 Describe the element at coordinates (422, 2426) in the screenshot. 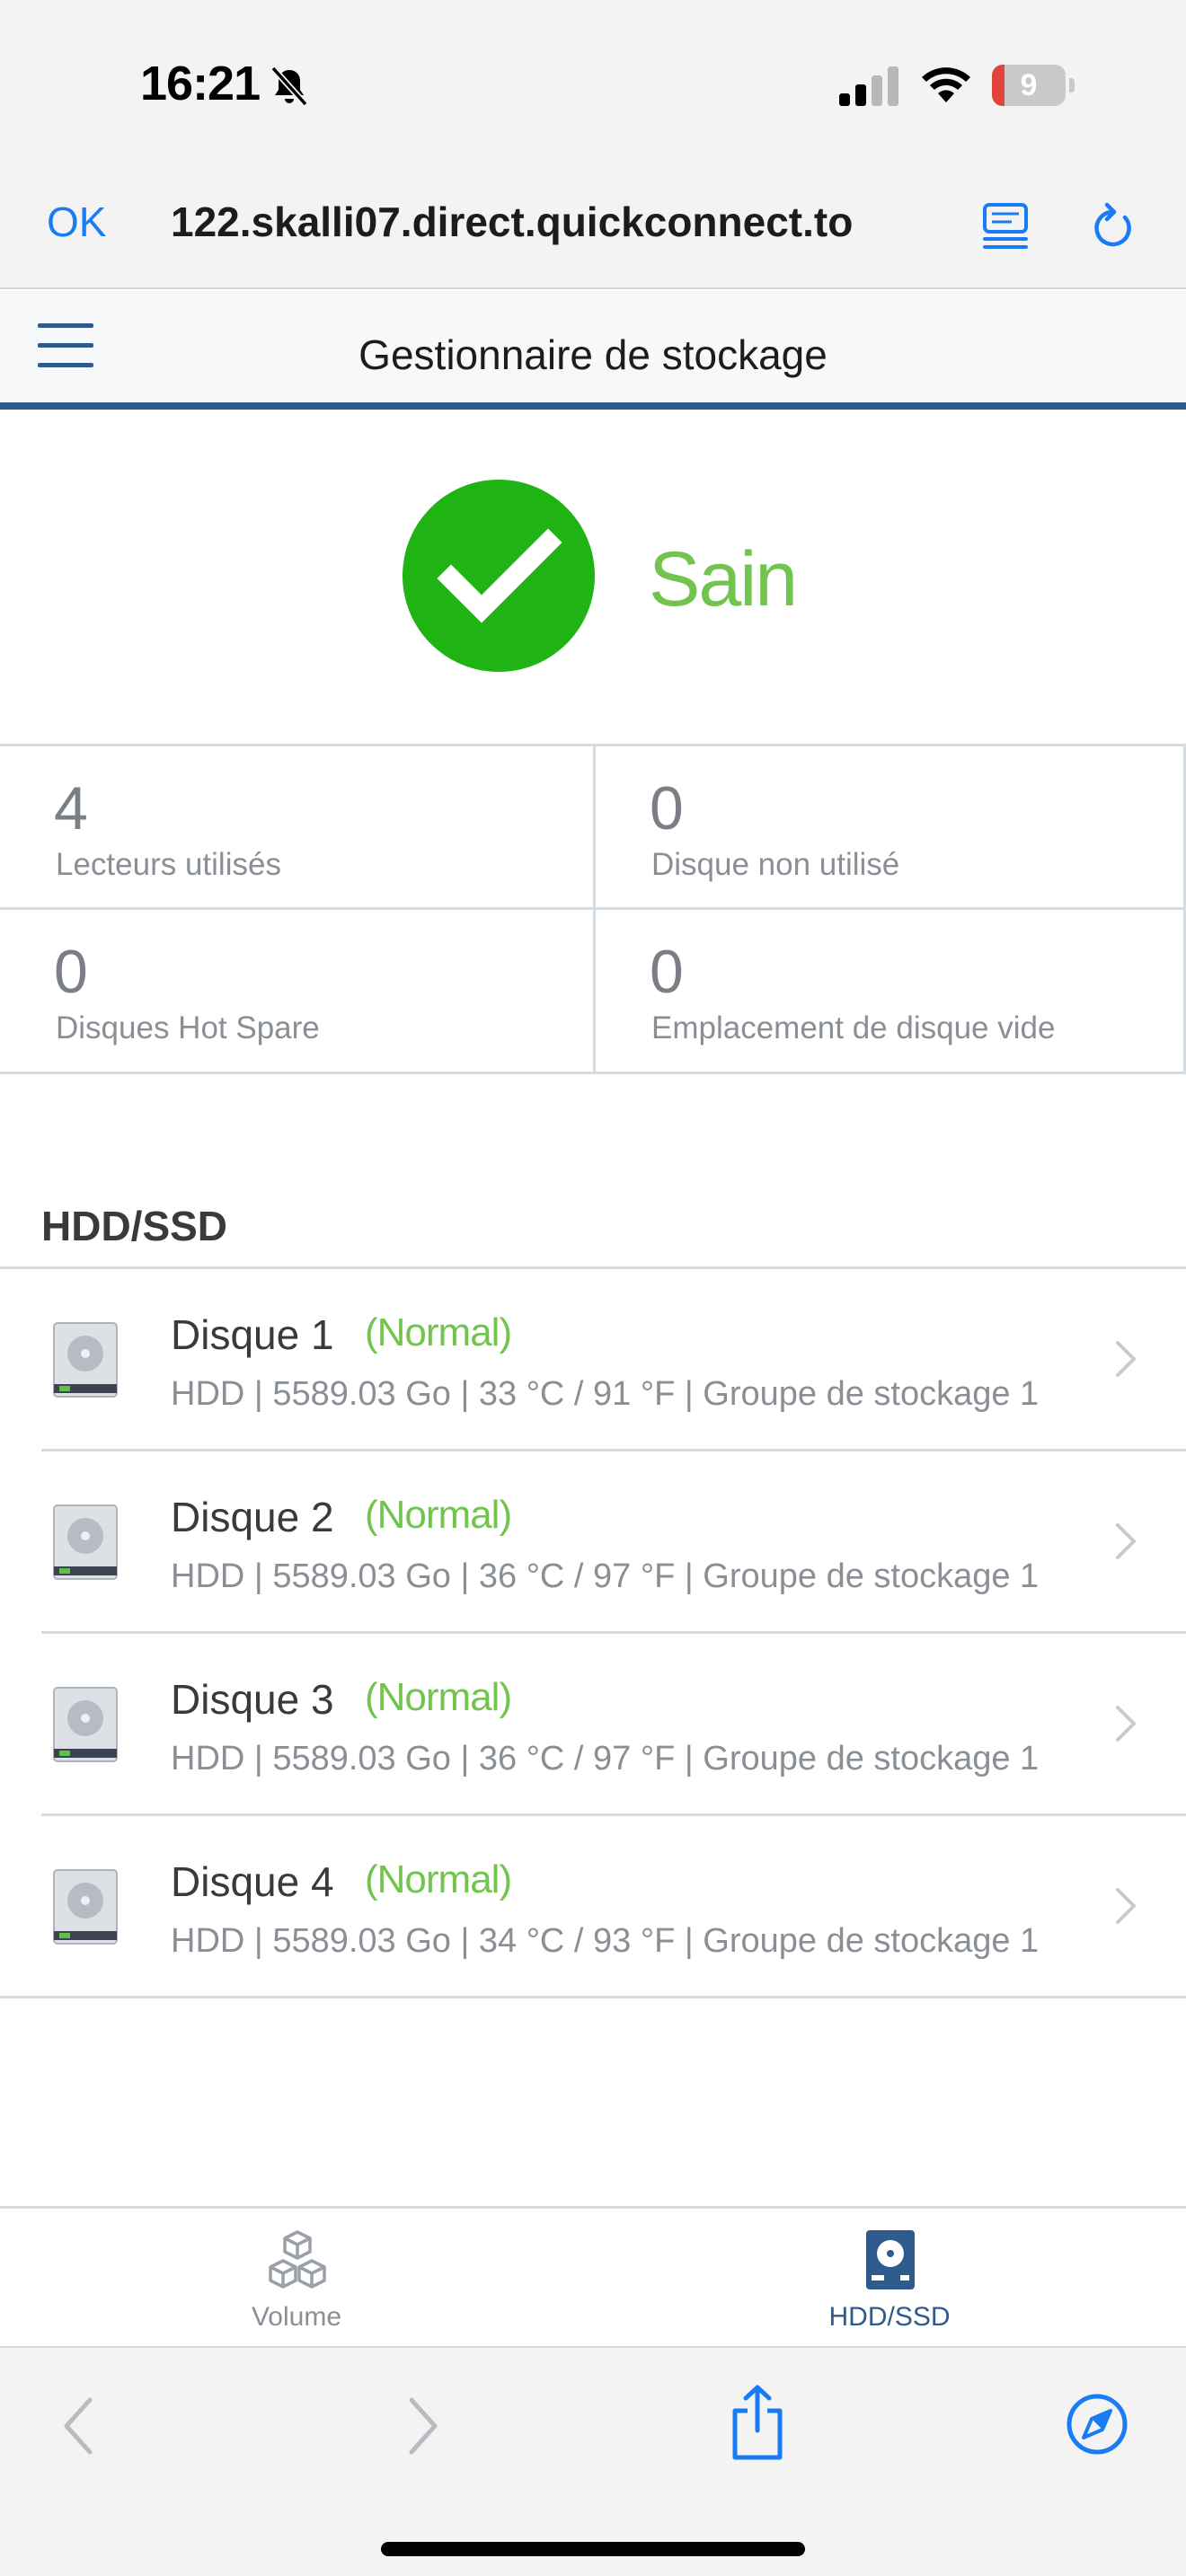

I see `forward-icon` at that location.